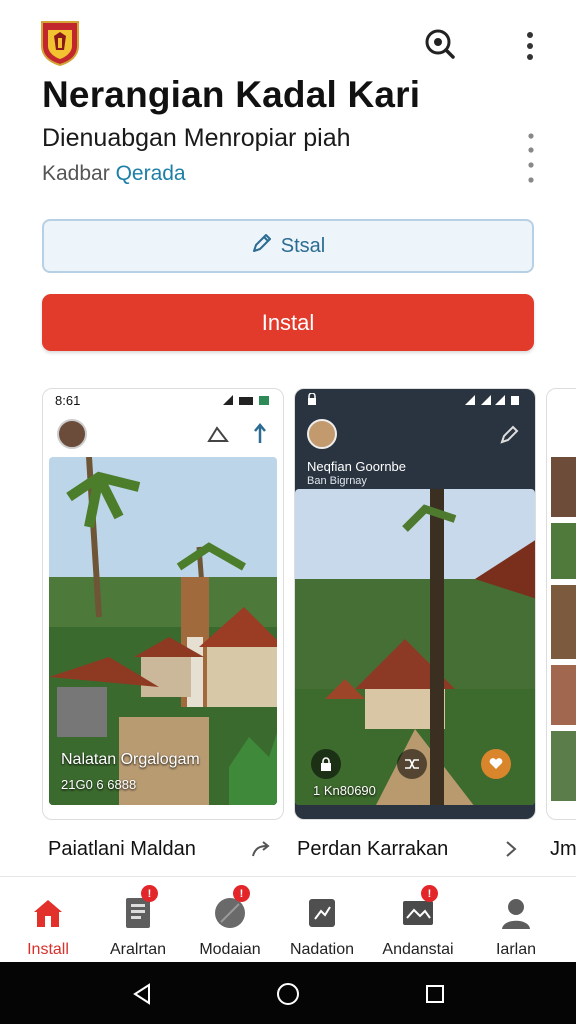  What do you see at coordinates (138, 949) in the screenshot?
I see `nav-label-aralrtan: Aralrtan` at bounding box center [138, 949].